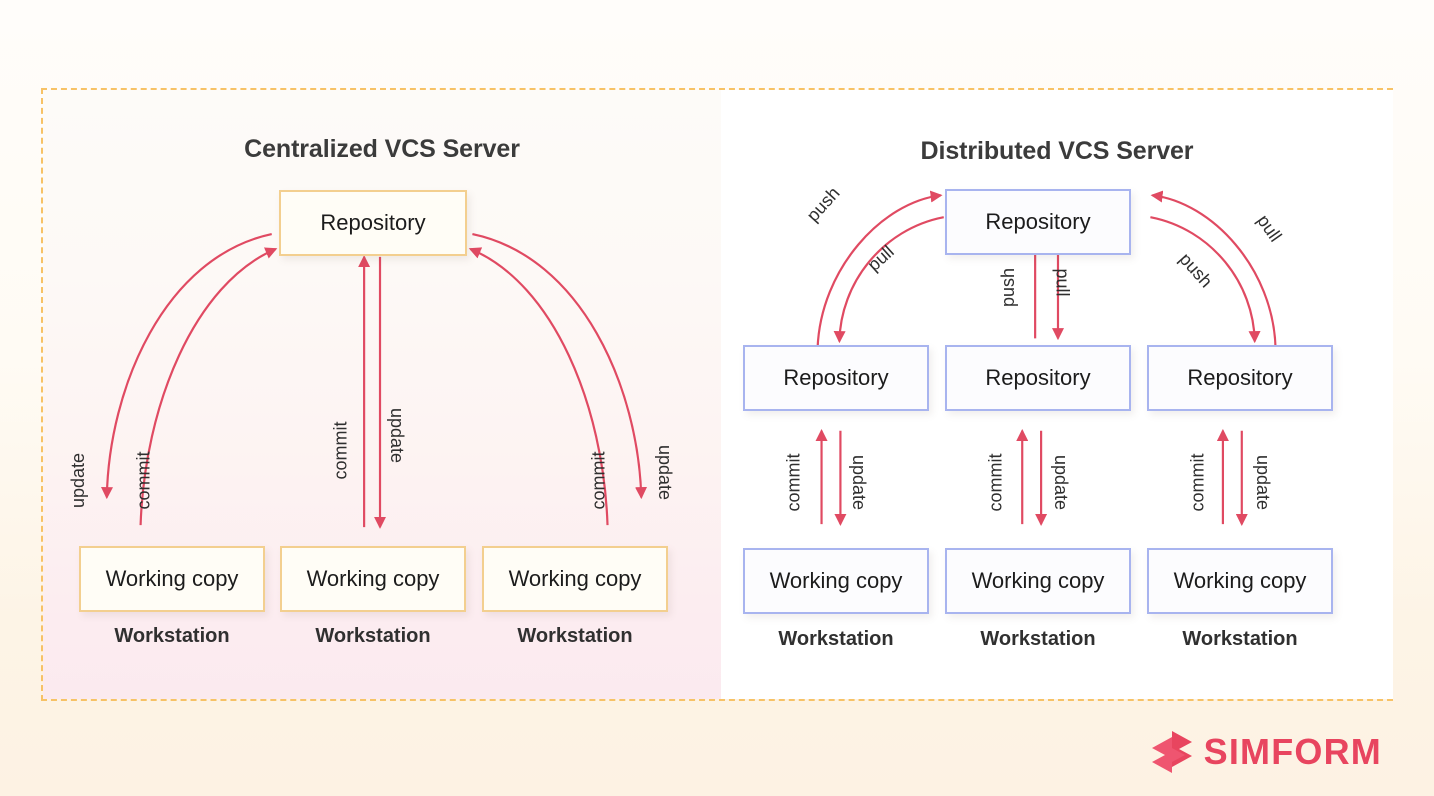 The height and width of the screenshot is (796, 1434). I want to click on edge-label-left-pull: pull, so click(880, 258).